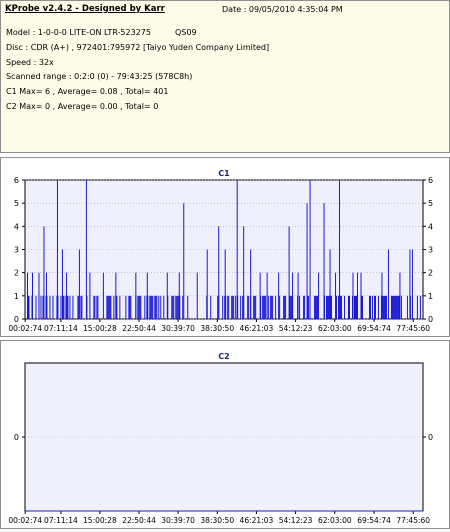 This screenshot has height=532, width=450. I want to click on c1-ytick-label-left: 6, so click(16, 180).